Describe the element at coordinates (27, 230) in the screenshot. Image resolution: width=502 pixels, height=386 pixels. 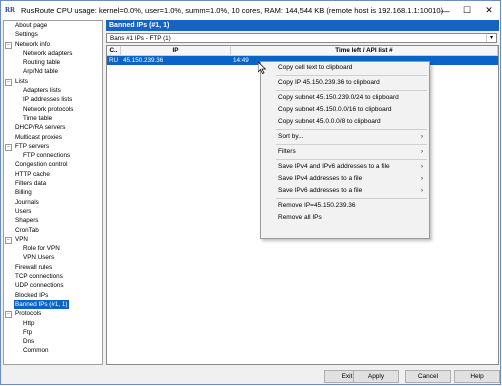
I see `tree-item-label: CronTab` at that location.